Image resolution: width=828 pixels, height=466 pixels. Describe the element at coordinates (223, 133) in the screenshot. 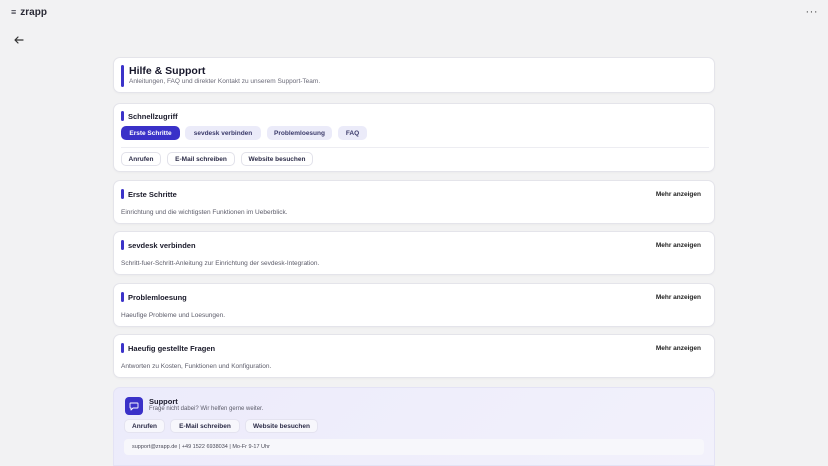

I see `chip-sevdesk-verbinden: sevdesk verbinden` at that location.